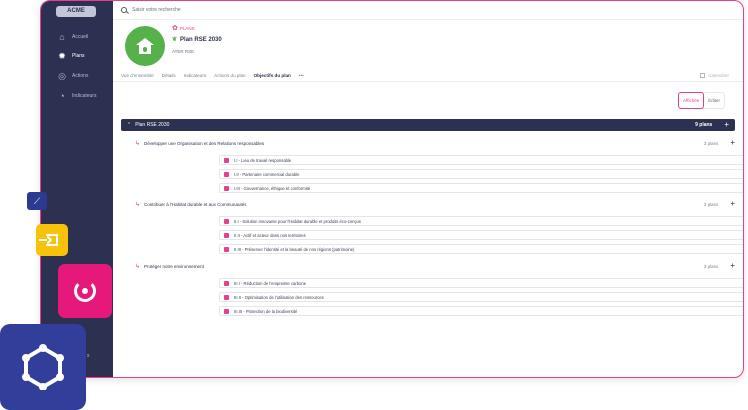  I want to click on sidebar-footer: x, so click(88, 356).